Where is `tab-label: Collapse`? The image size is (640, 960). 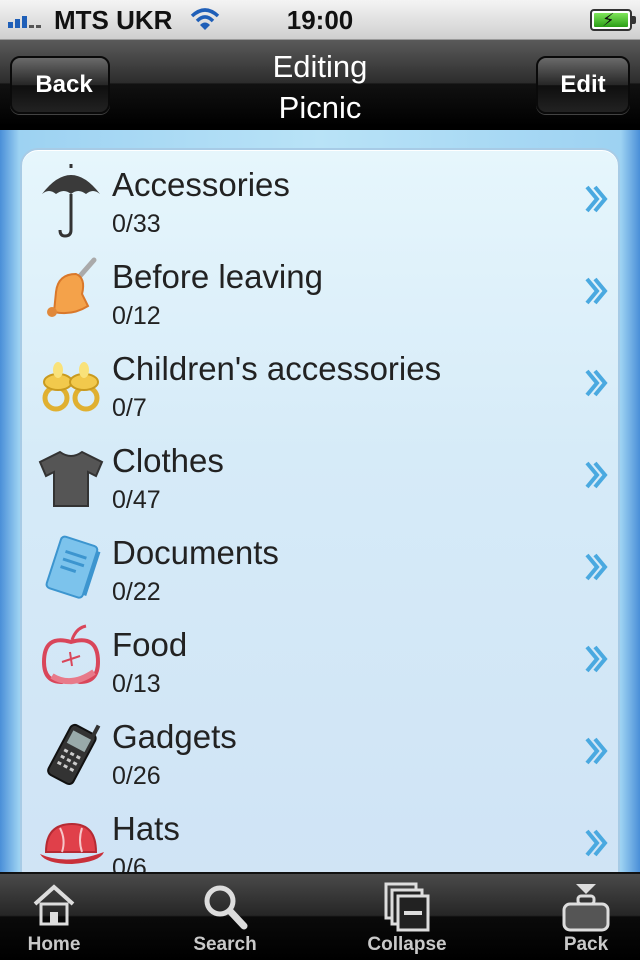 tab-label: Collapse is located at coordinates (407, 944).